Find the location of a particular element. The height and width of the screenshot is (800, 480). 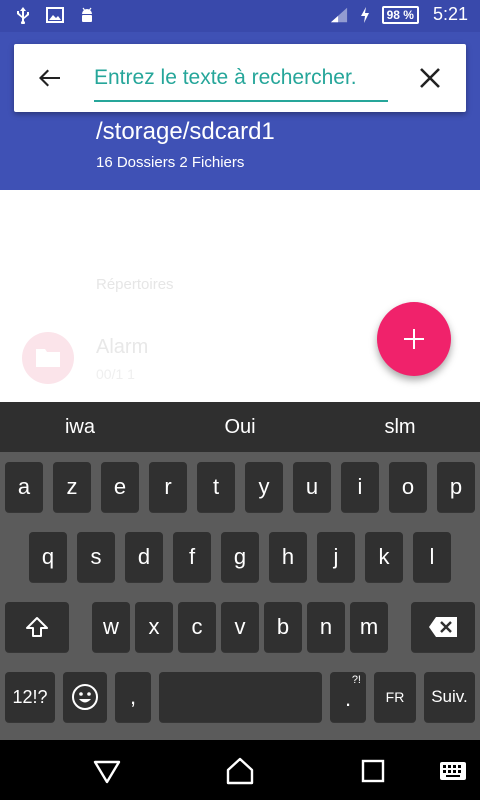

close-icon is located at coordinates (430, 78).